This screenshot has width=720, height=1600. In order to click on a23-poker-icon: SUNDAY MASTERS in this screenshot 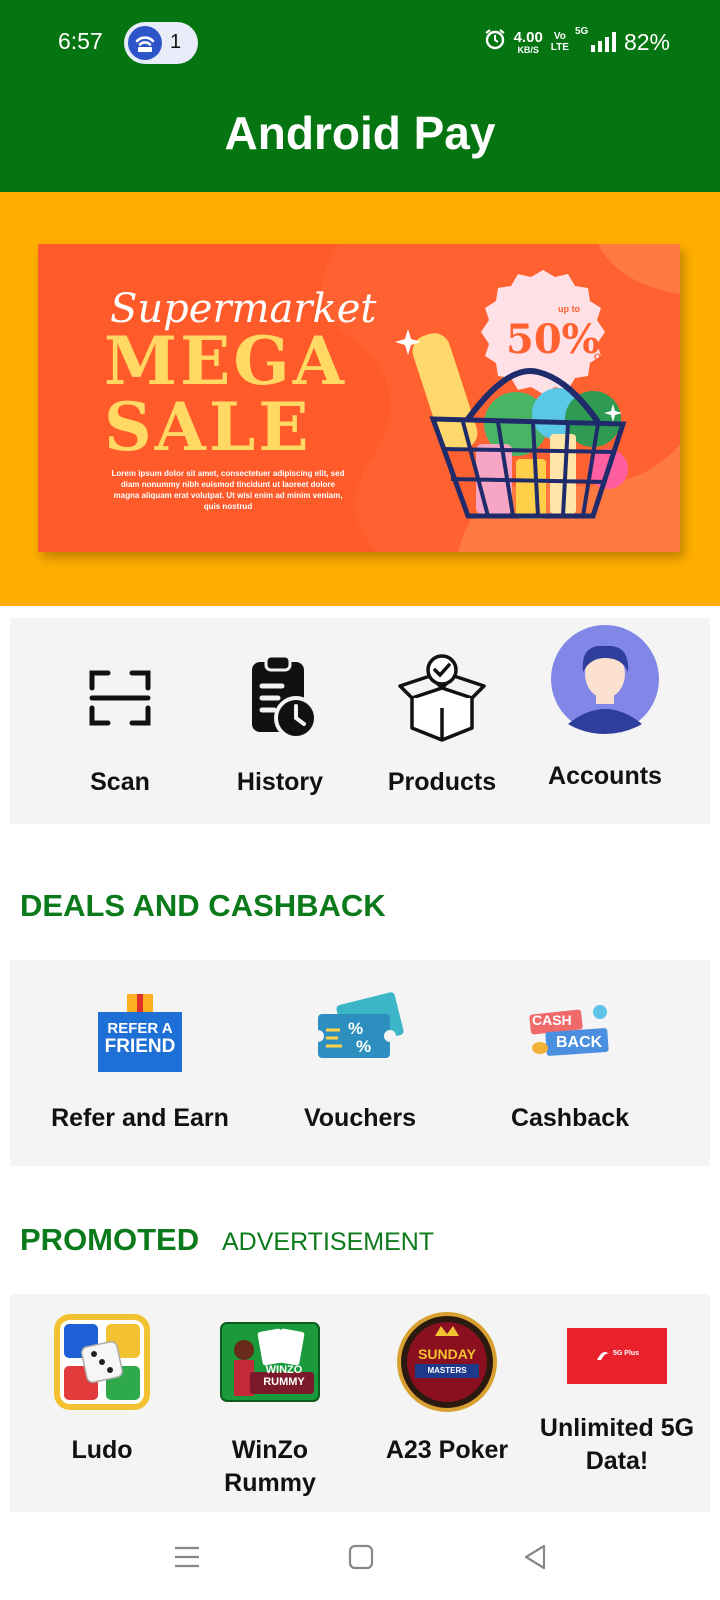, I will do `click(447, 1362)`.